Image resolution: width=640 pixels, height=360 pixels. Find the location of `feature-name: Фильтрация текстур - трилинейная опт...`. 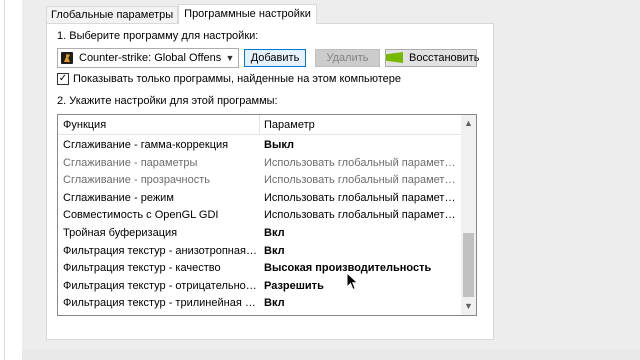

feature-name: Фильтрация текстур - трилинейная опт... is located at coordinates (160, 303).